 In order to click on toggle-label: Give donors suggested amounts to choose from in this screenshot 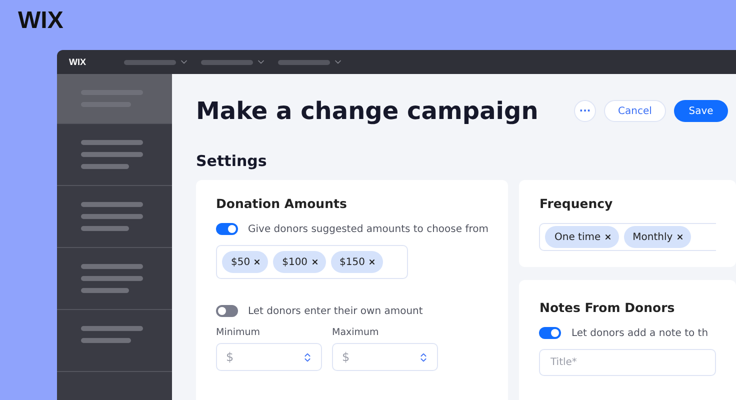, I will do `click(368, 229)`.